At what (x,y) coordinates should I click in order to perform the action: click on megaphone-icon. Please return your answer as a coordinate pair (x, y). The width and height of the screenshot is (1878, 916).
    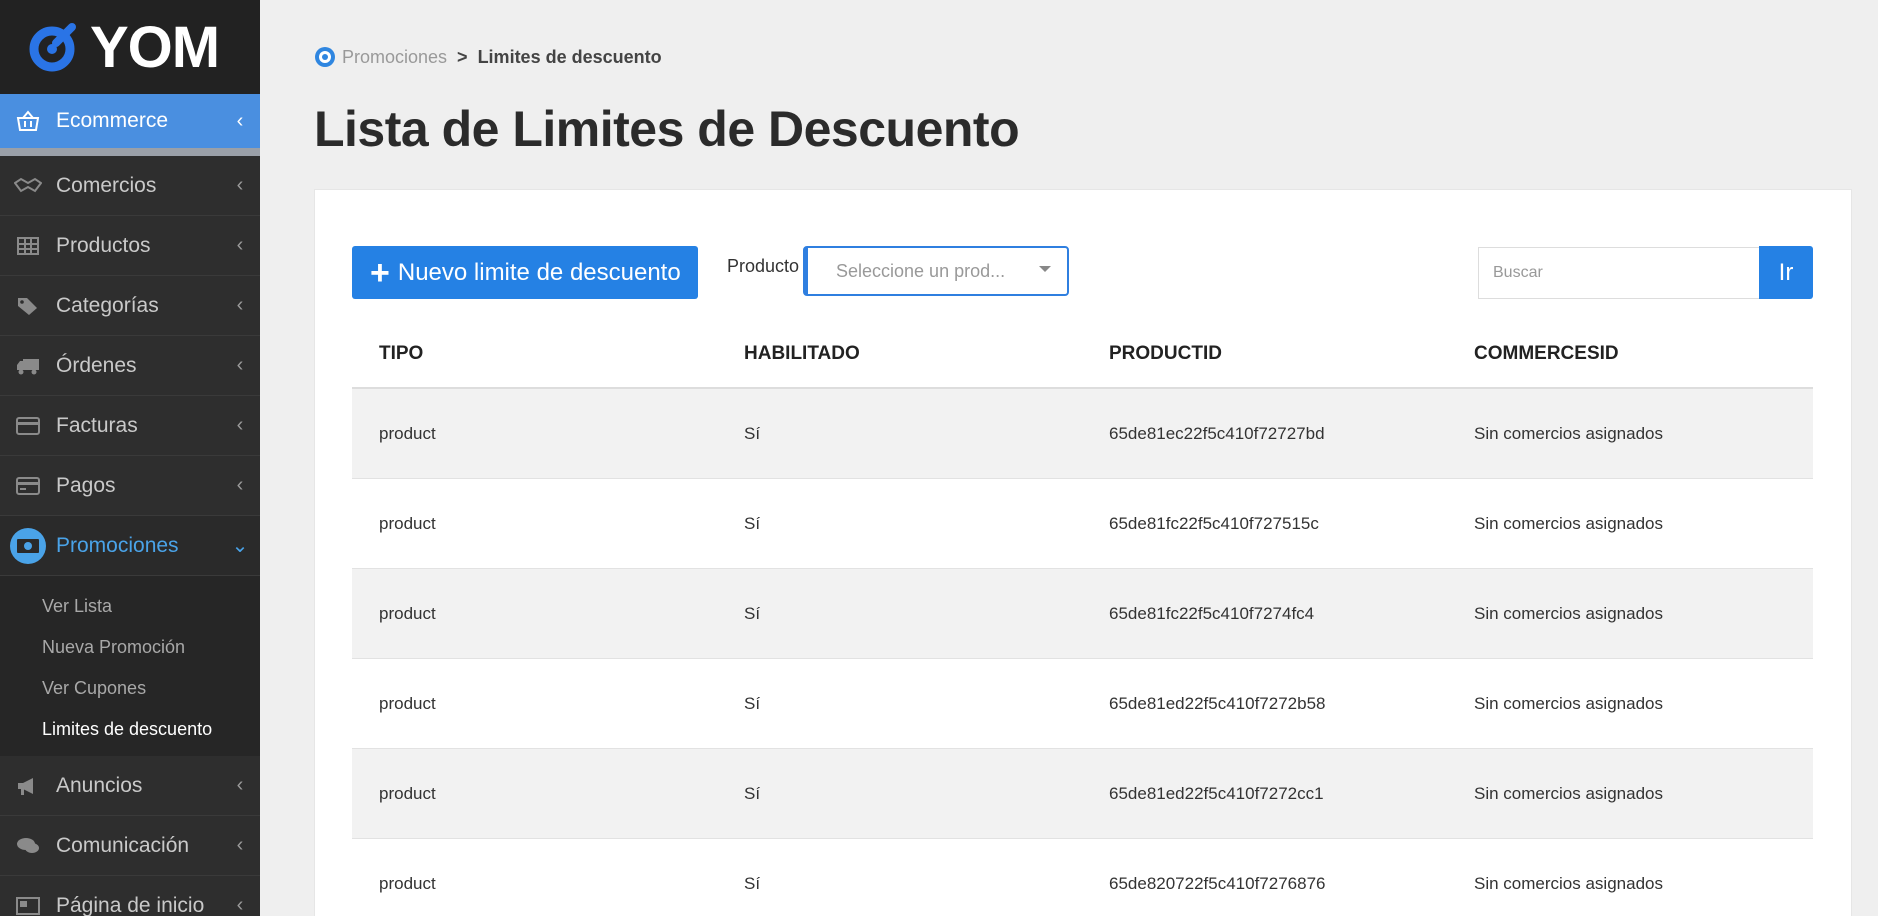
    Looking at the image, I should click on (28, 786).